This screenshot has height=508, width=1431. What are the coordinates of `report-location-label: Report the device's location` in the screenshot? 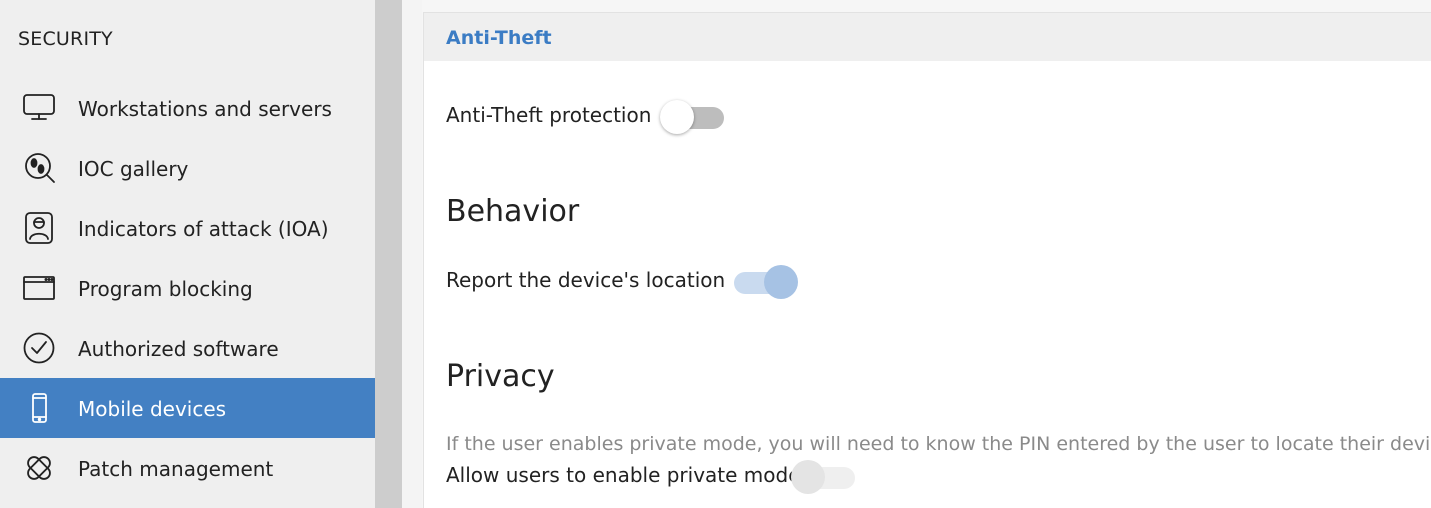 It's located at (586, 280).